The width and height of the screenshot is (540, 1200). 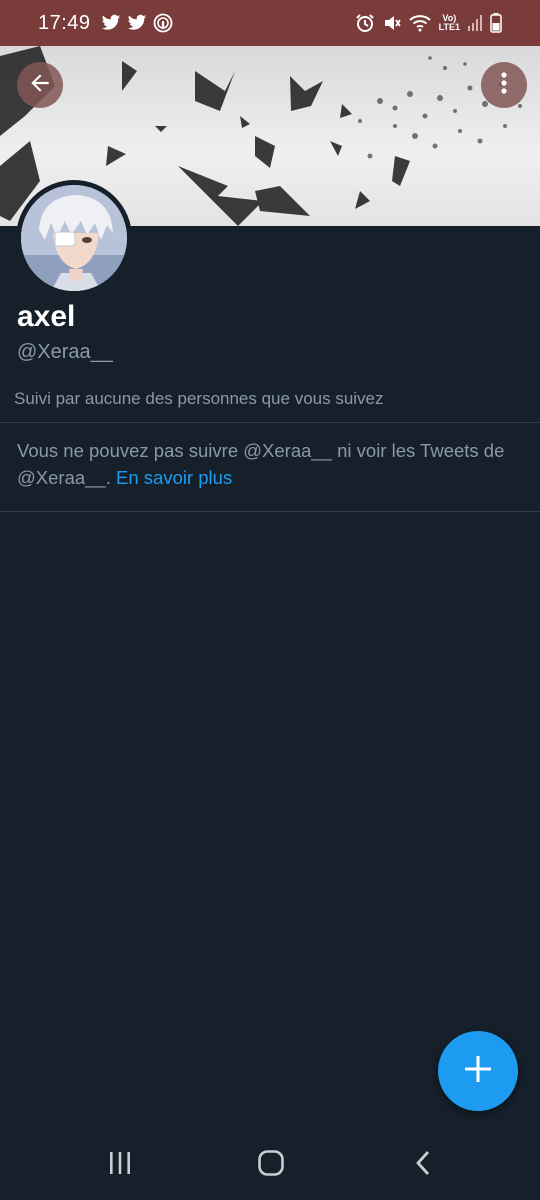 What do you see at coordinates (270, 23) in the screenshot?
I see `status-bar: 17:49 Vo) LTE1` at bounding box center [270, 23].